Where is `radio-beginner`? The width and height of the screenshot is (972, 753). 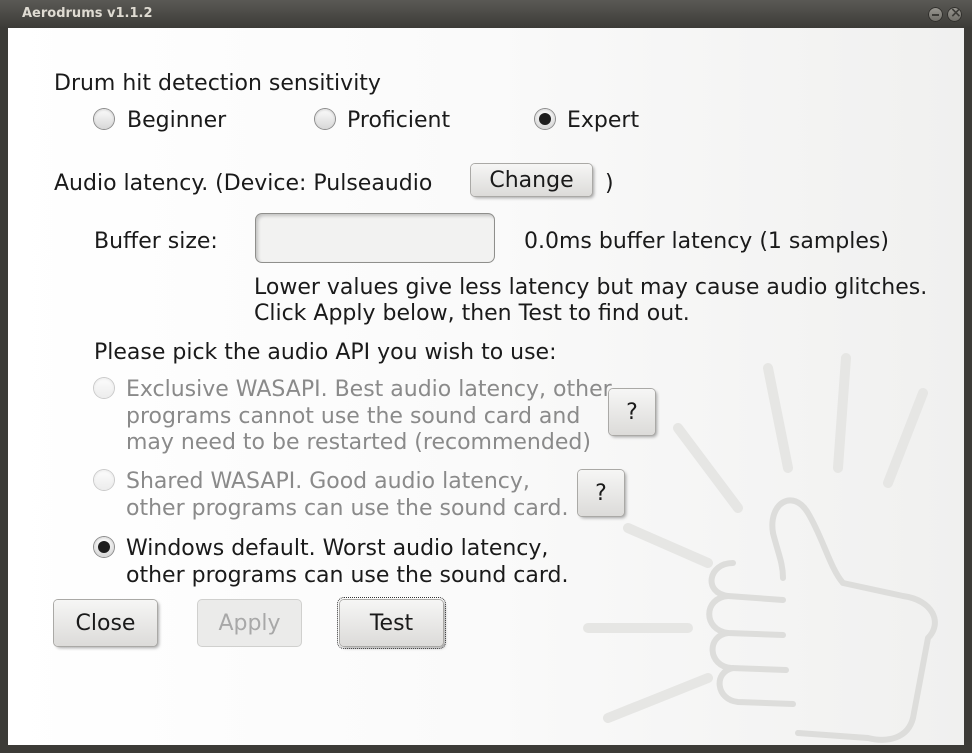
radio-beginner is located at coordinates (104, 119).